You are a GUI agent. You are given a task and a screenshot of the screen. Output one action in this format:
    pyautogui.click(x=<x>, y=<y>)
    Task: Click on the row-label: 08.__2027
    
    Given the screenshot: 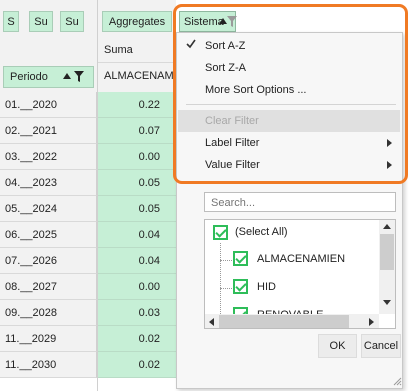 What is the action you would take?
    pyautogui.click(x=48, y=287)
    